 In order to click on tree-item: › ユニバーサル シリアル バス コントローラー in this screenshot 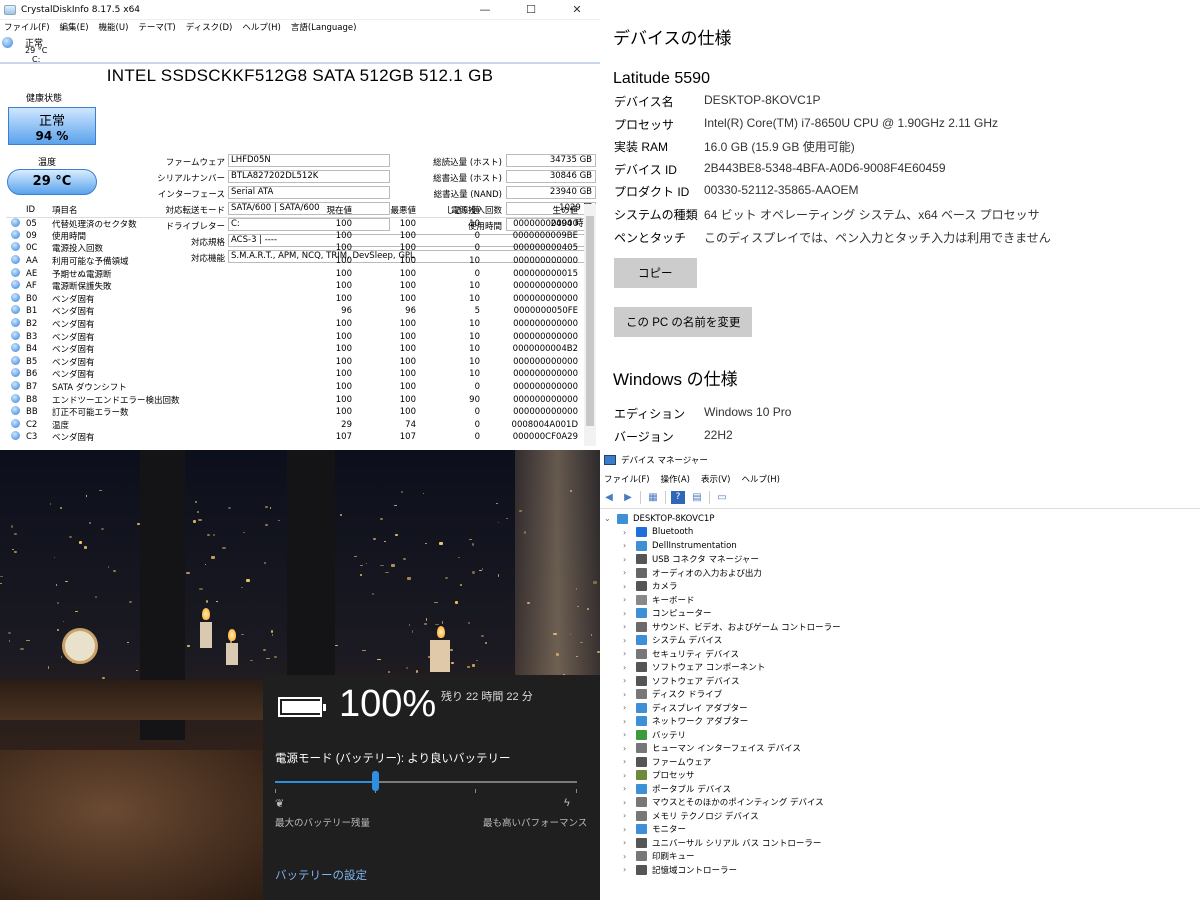, I will do `click(900, 843)`.